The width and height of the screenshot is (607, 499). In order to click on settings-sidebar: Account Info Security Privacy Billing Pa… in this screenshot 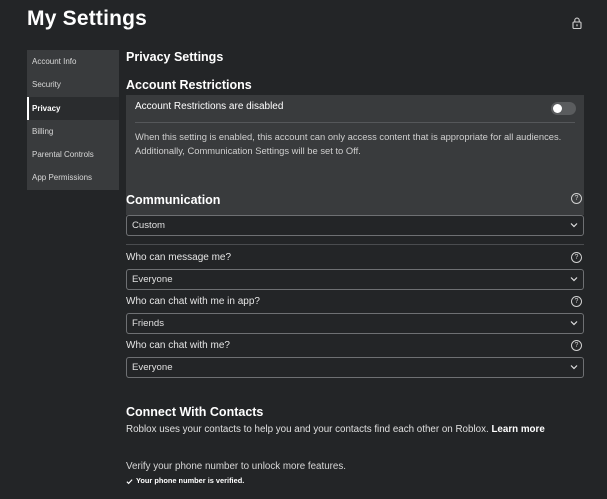, I will do `click(73, 120)`.